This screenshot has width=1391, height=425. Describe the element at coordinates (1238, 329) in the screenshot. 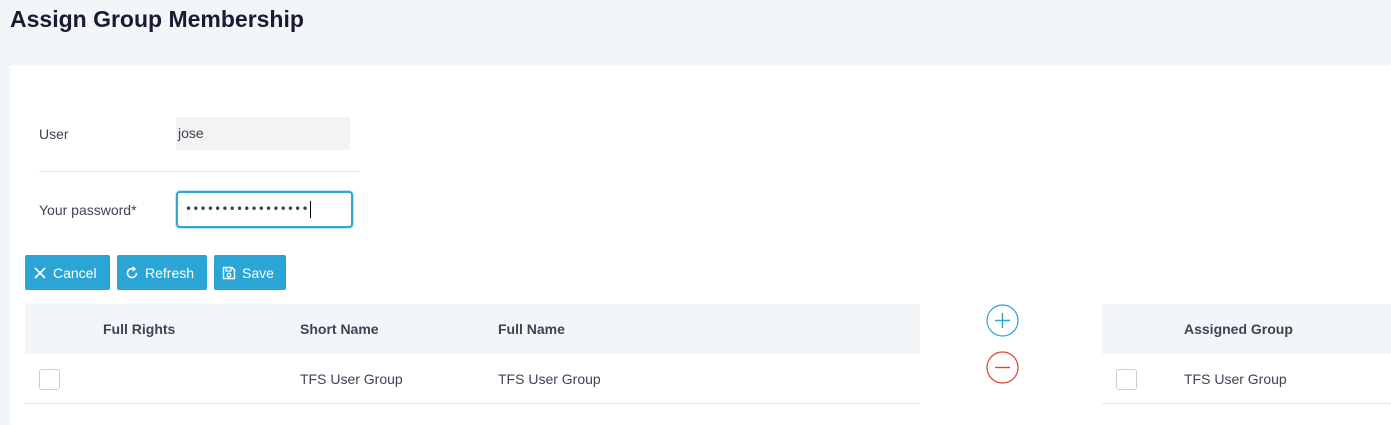

I see `column-header-assigned-group: Assigned Group` at that location.